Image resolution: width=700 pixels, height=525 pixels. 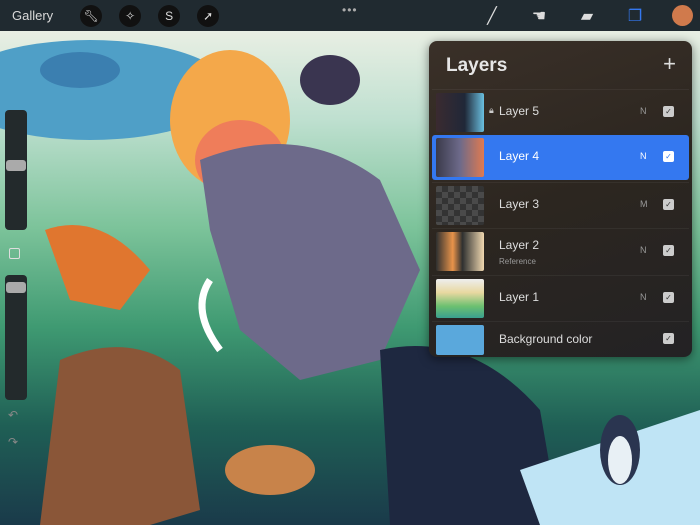 What do you see at coordinates (32, 15) in the screenshot?
I see `gallery-button: Gallery` at bounding box center [32, 15].